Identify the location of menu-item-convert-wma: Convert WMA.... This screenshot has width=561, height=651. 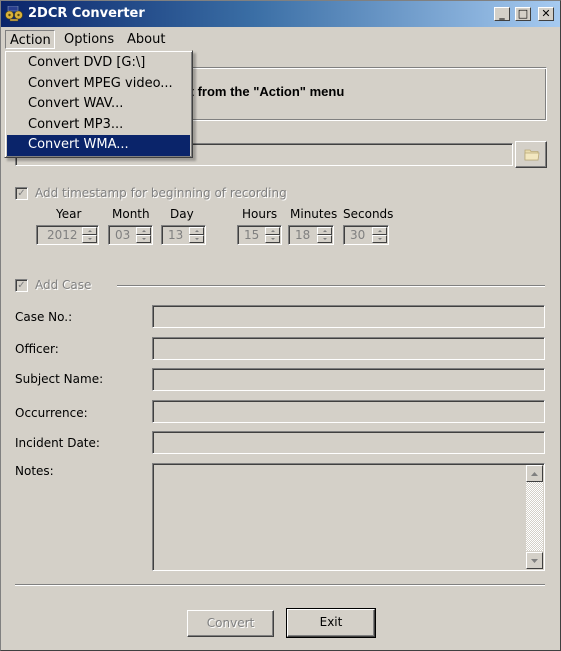
(98, 145).